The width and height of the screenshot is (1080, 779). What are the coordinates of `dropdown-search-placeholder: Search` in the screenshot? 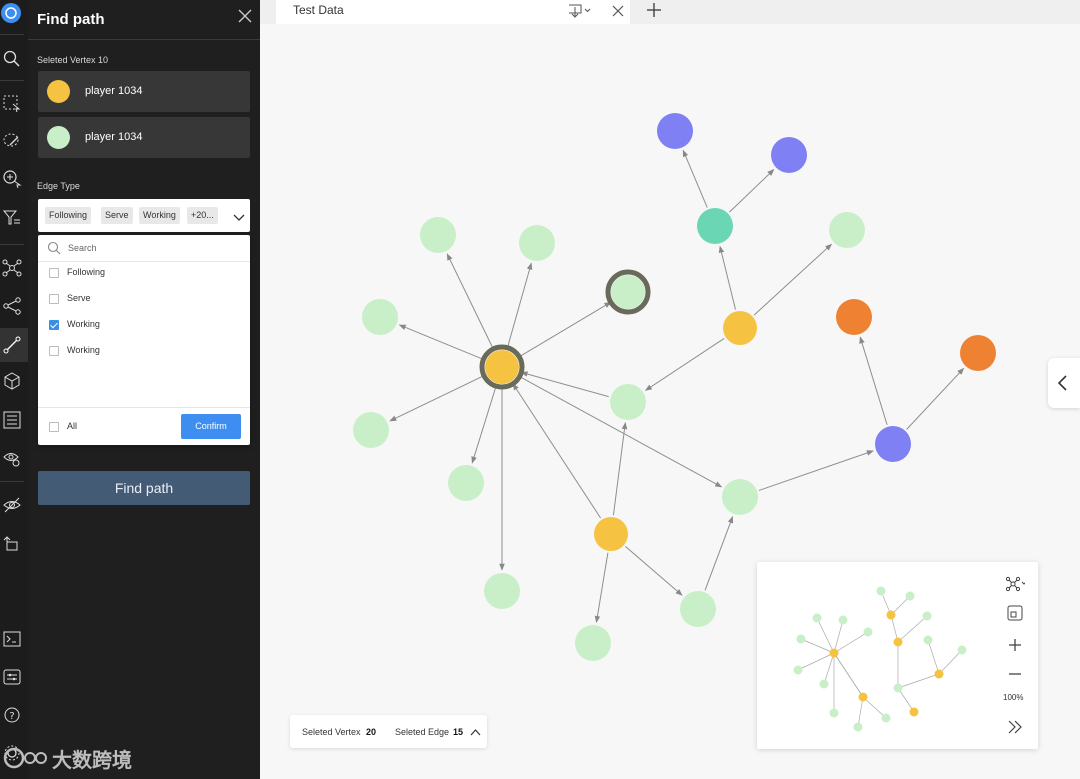 It's located at (82, 248).